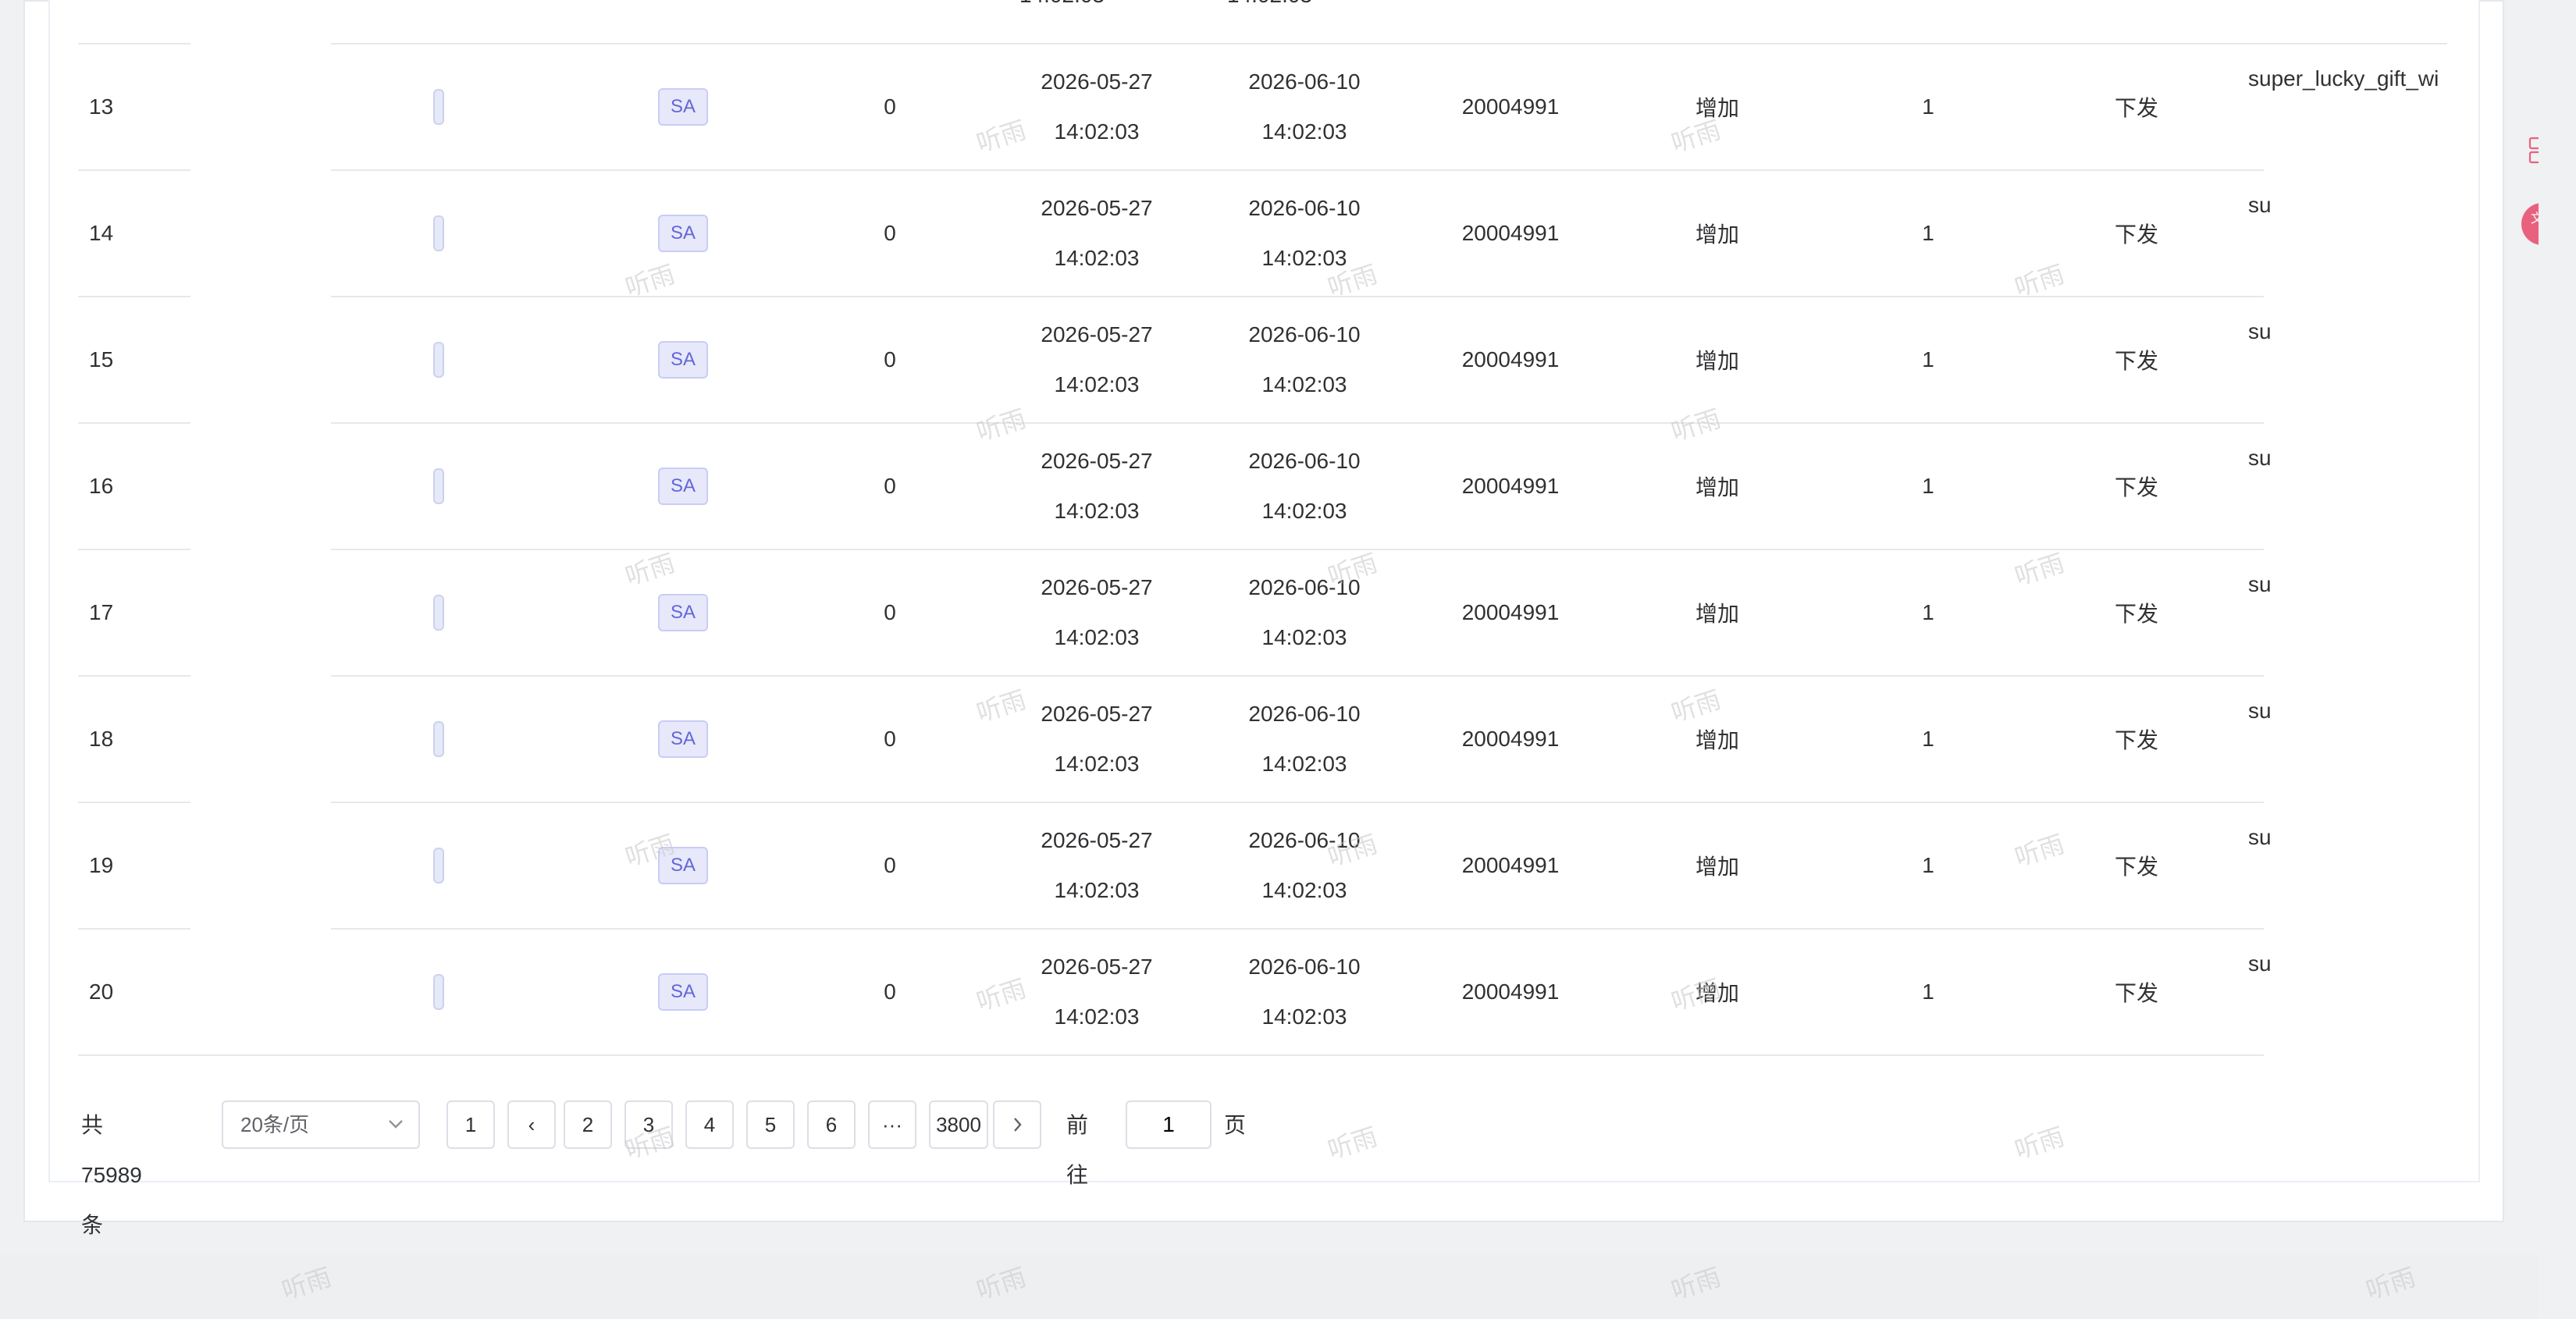 This screenshot has width=2576, height=1319. What do you see at coordinates (892, 1125) in the screenshot?
I see `more-pages-button: ···` at bounding box center [892, 1125].